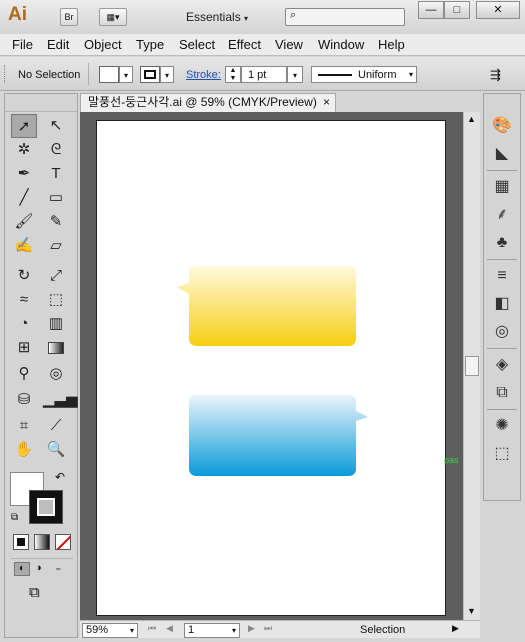 The width and height of the screenshot is (525, 642). What do you see at coordinates (293, 15) in the screenshot?
I see `search-icon: ⌕` at bounding box center [293, 15].